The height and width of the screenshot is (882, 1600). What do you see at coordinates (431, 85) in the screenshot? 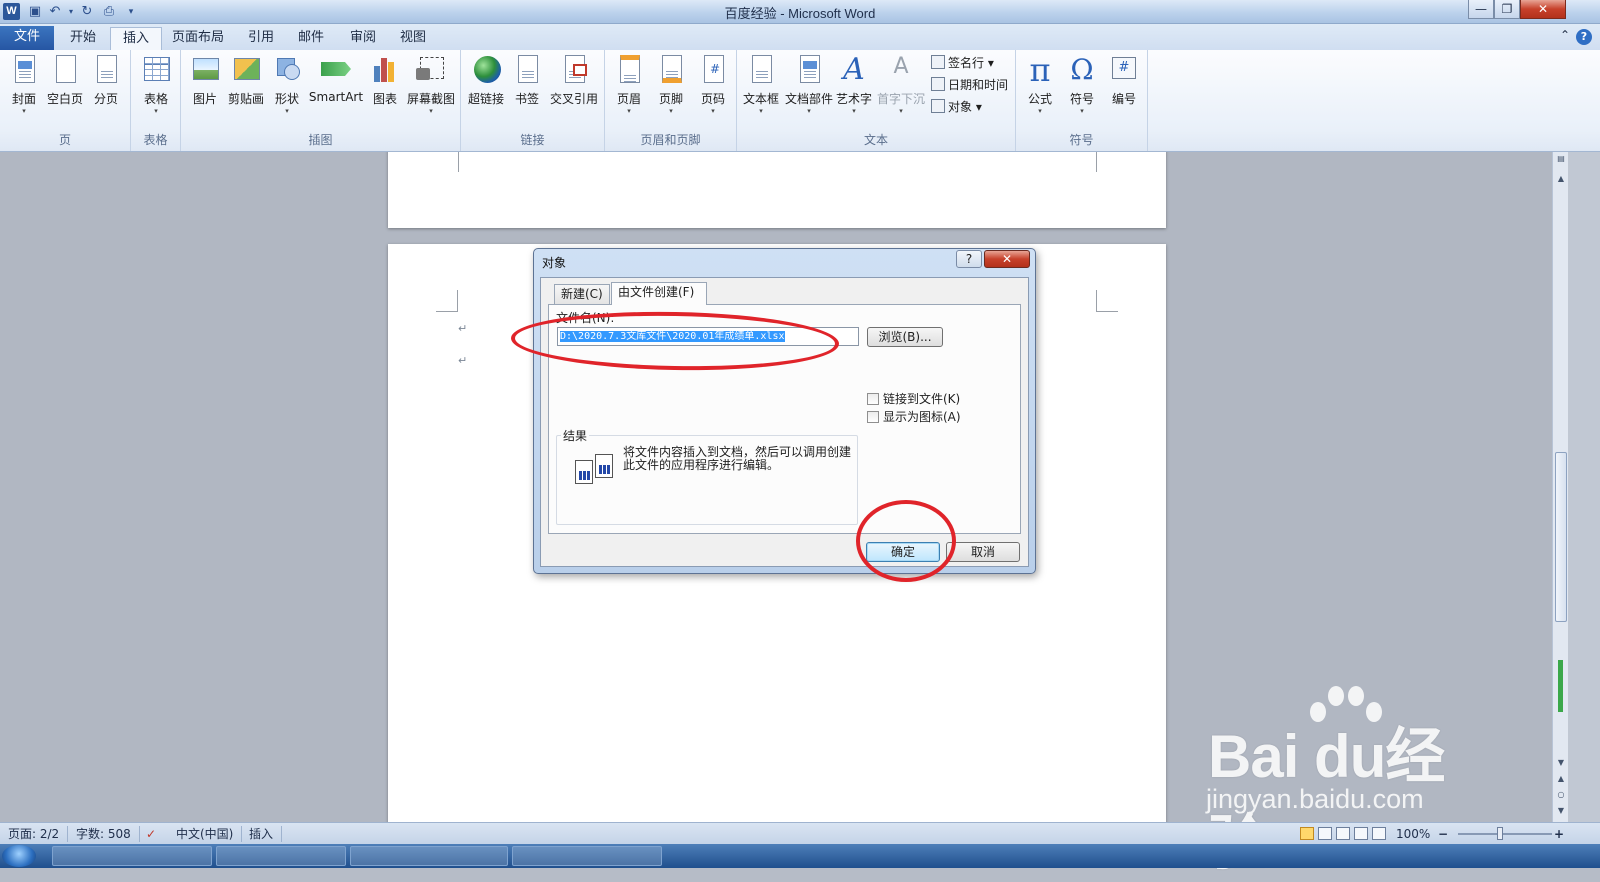
I see `screenshot-button: 屏幕截图 ▾` at bounding box center [431, 85].